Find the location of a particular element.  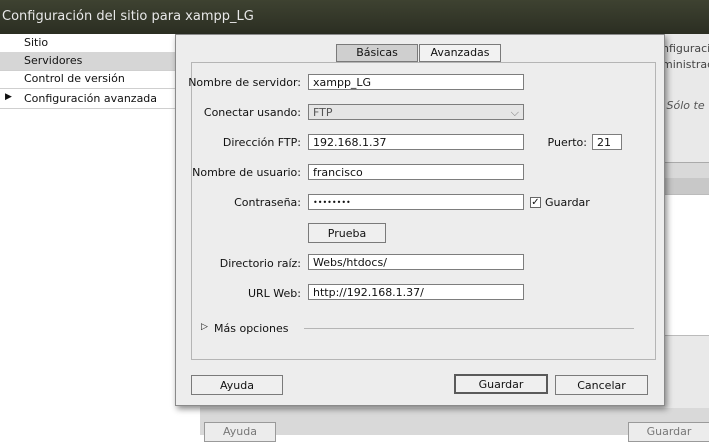

tab-avanzadas: Avanzadas is located at coordinates (460, 53).